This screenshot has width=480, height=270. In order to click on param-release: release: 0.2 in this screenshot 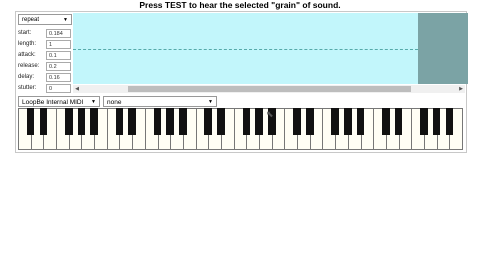, I will do `click(44, 66)`.